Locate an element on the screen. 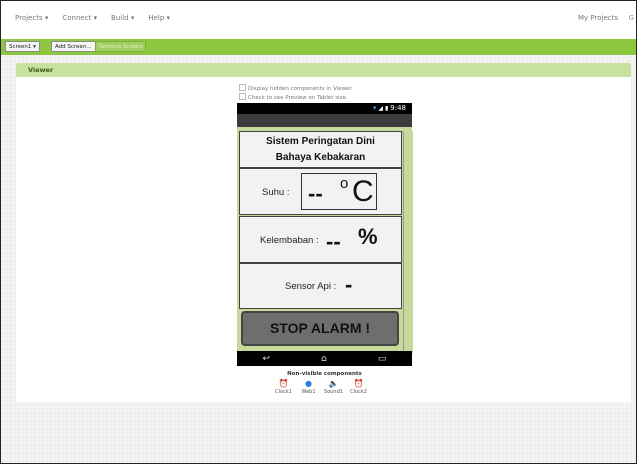  tablet-preview-checkbox-row: Check to see Preview on Tablet size. is located at coordinates (293, 97).